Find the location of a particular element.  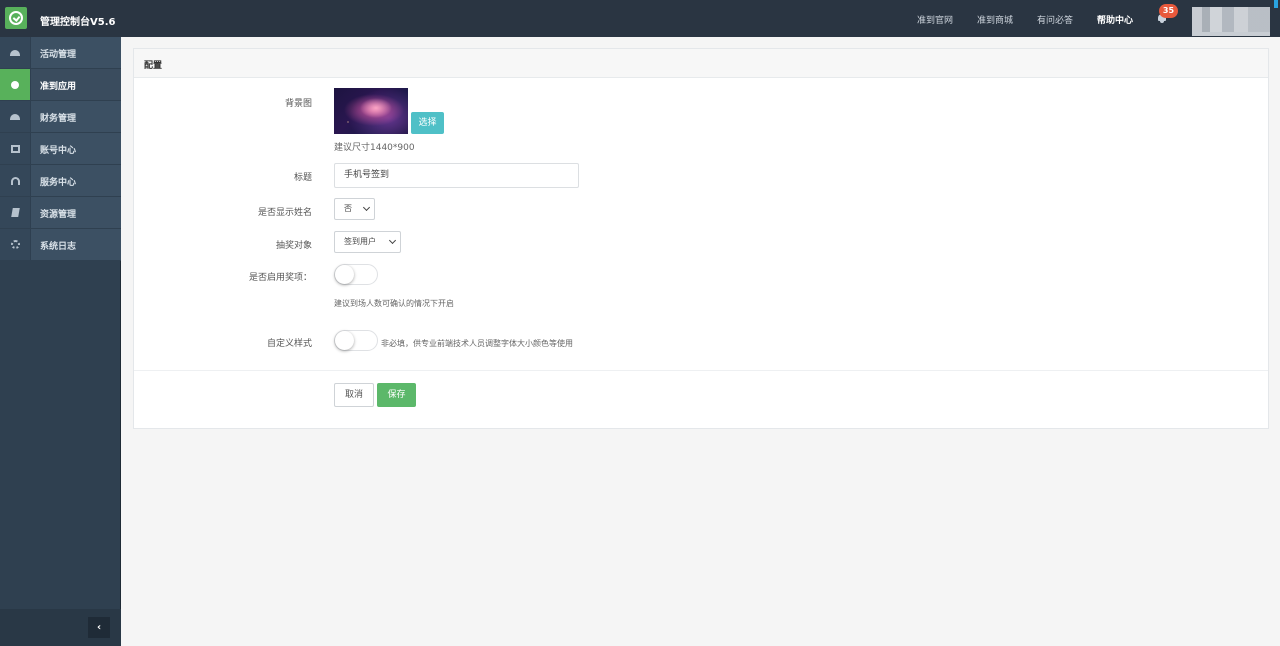

title-input: 手机号签到 is located at coordinates (456, 175).